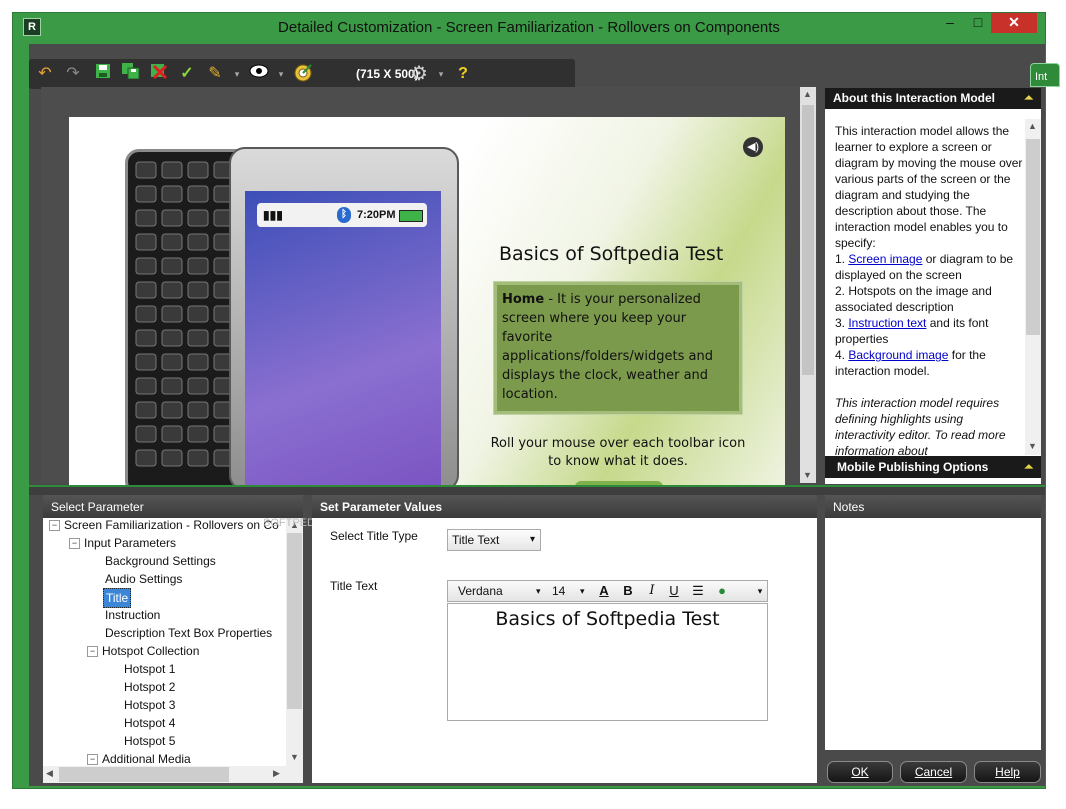  Describe the element at coordinates (376, 215) in the screenshot. I see `phone-time: 7:20PM` at that location.